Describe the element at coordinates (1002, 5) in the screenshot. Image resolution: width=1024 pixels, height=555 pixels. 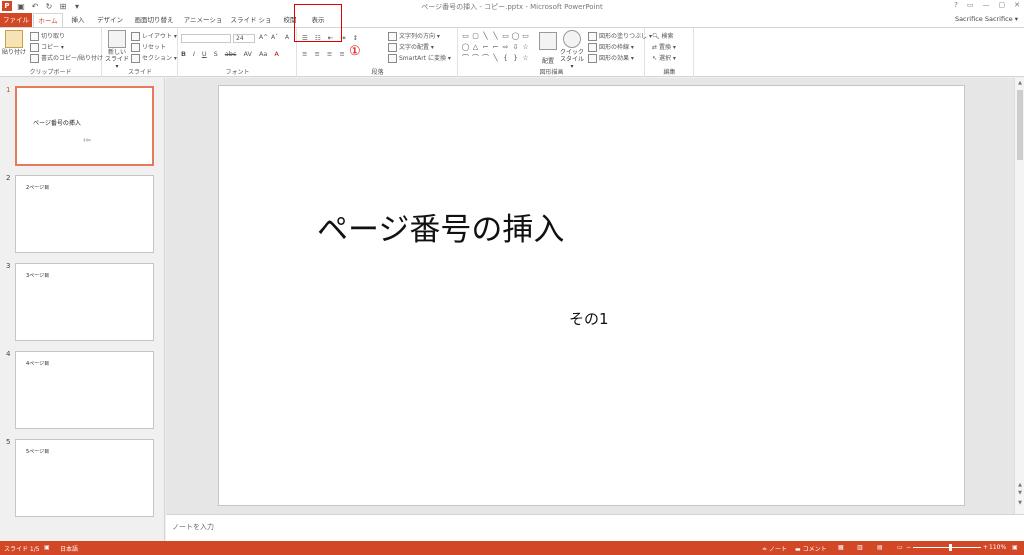
I see `maximize-icon: ▢` at that location.